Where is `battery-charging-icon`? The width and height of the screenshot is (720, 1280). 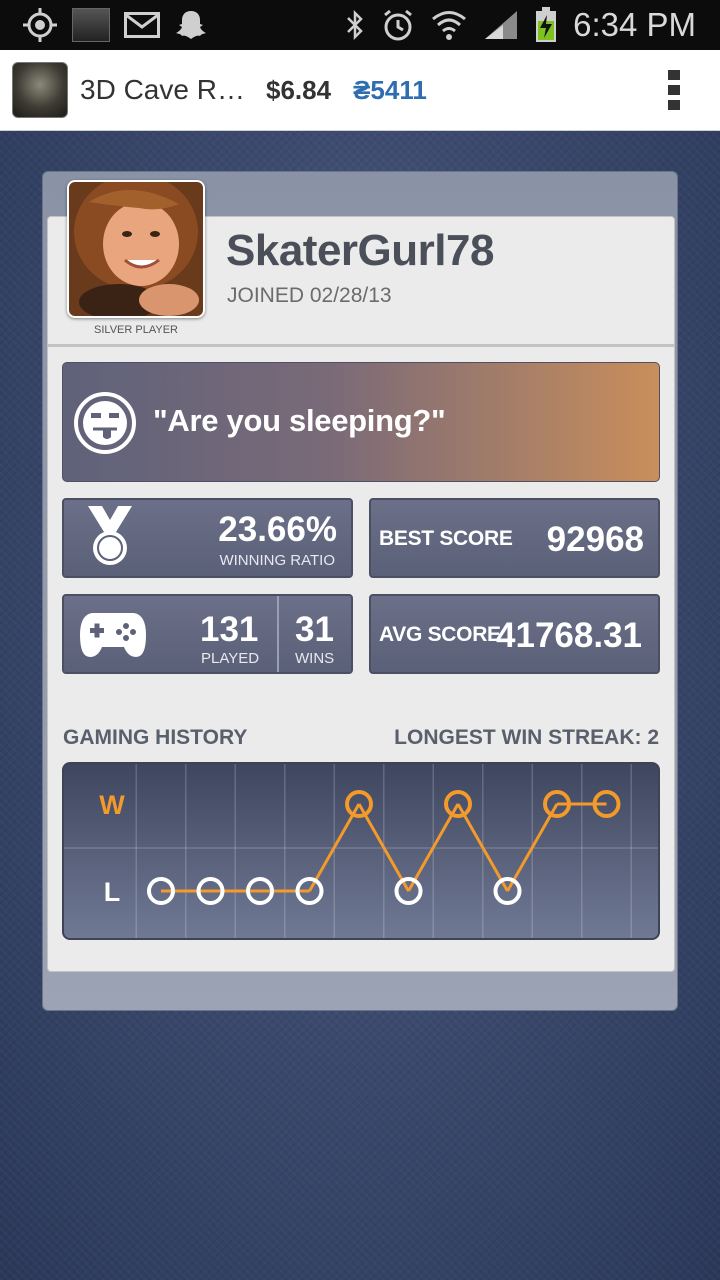
battery-charging-icon is located at coordinates (546, 25).